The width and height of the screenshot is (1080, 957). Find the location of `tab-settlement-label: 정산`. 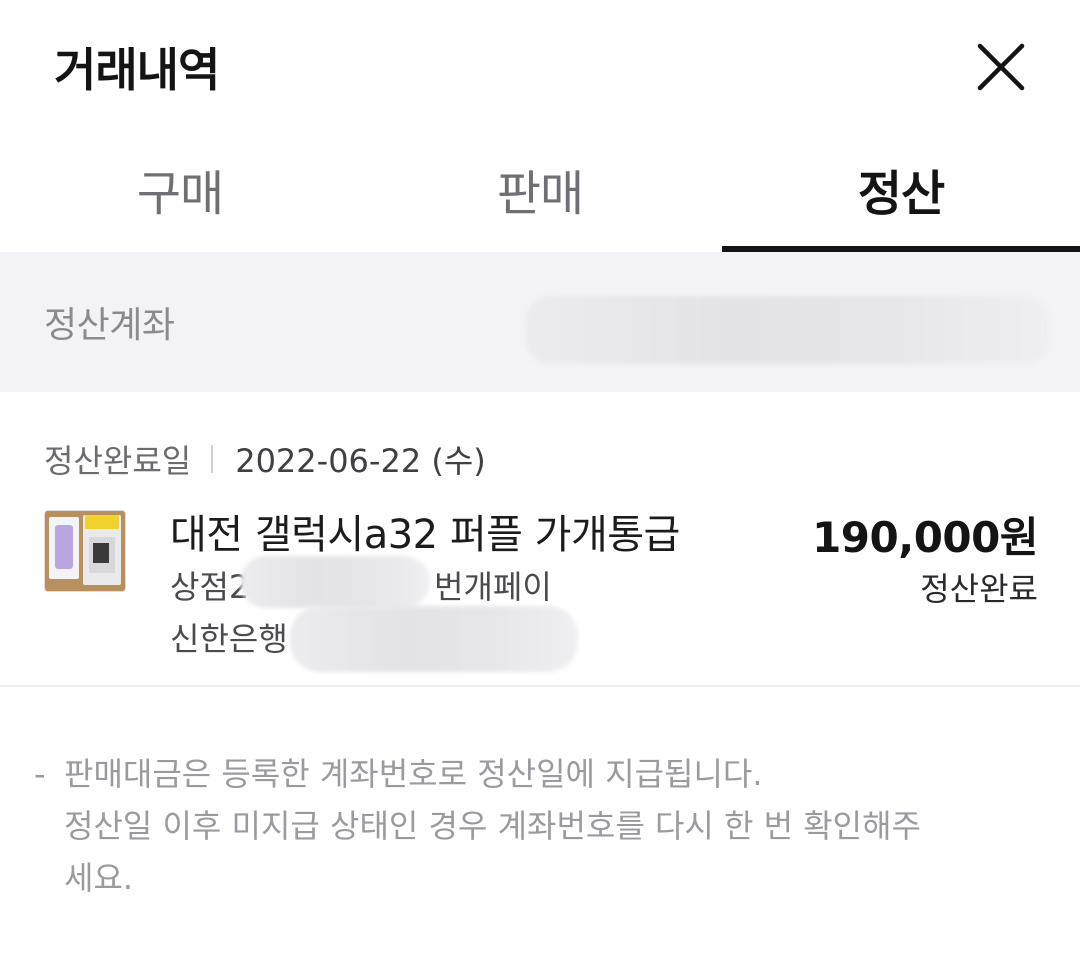

tab-settlement-label: 정산 is located at coordinates (901, 194).